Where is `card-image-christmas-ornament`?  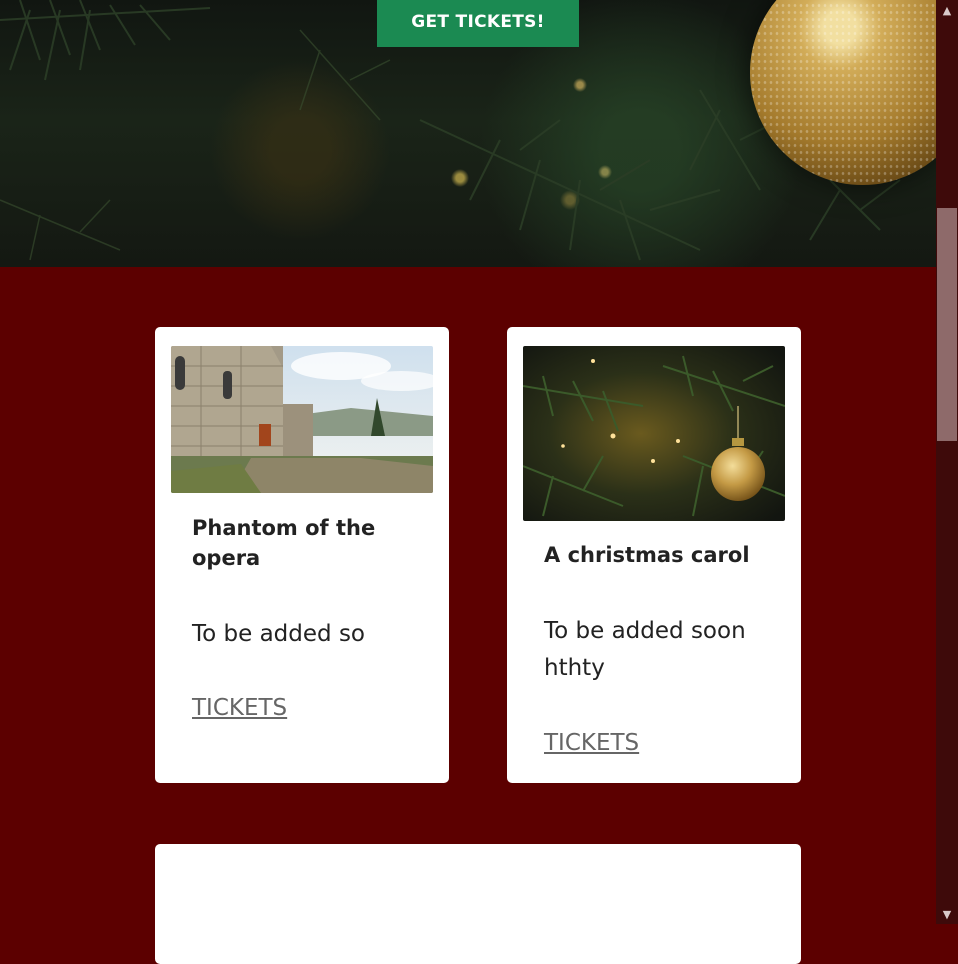 card-image-christmas-ornament is located at coordinates (654, 433).